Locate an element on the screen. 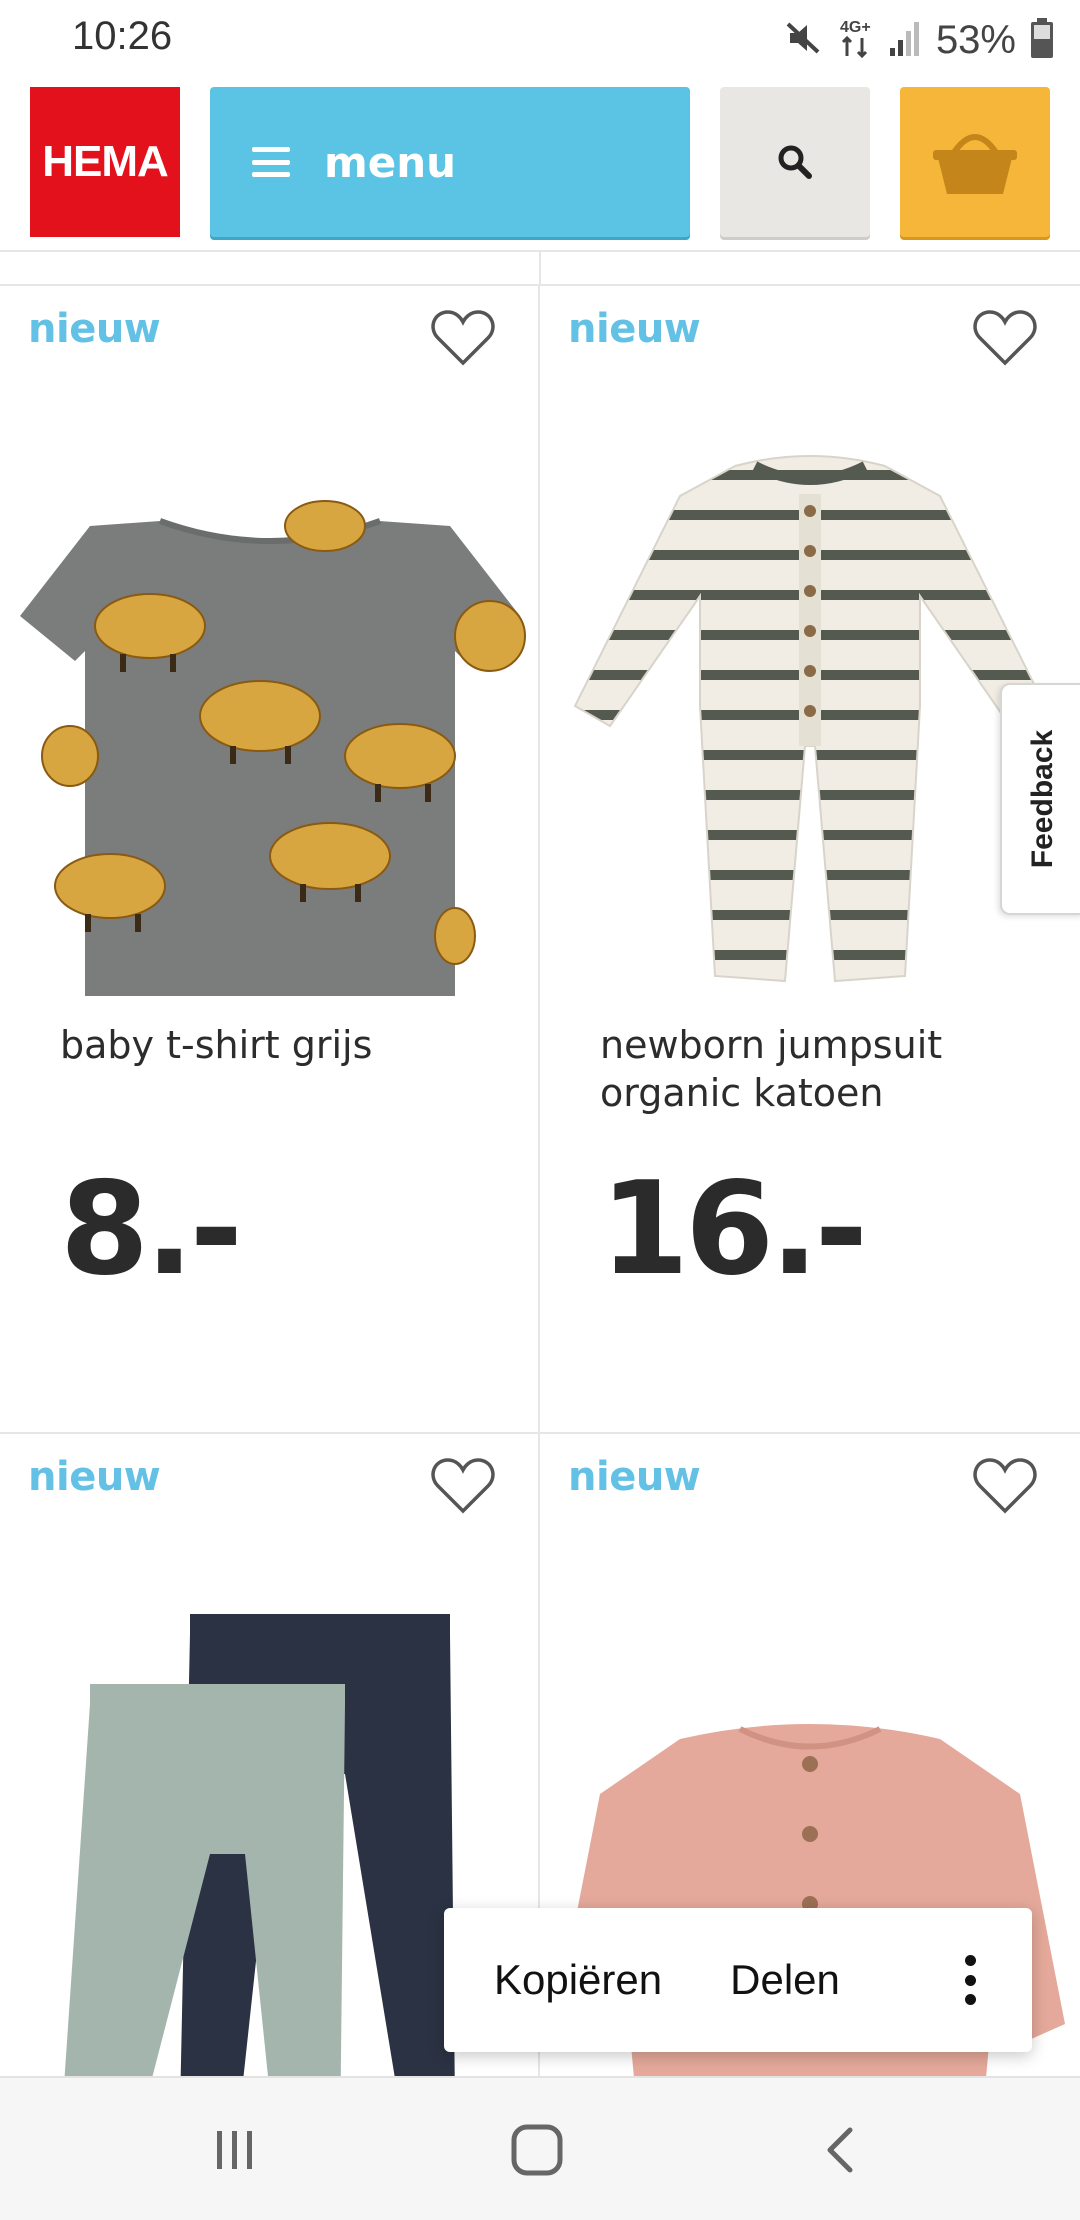 The width and height of the screenshot is (1080, 2220). more-options-icon is located at coordinates (970, 1980).